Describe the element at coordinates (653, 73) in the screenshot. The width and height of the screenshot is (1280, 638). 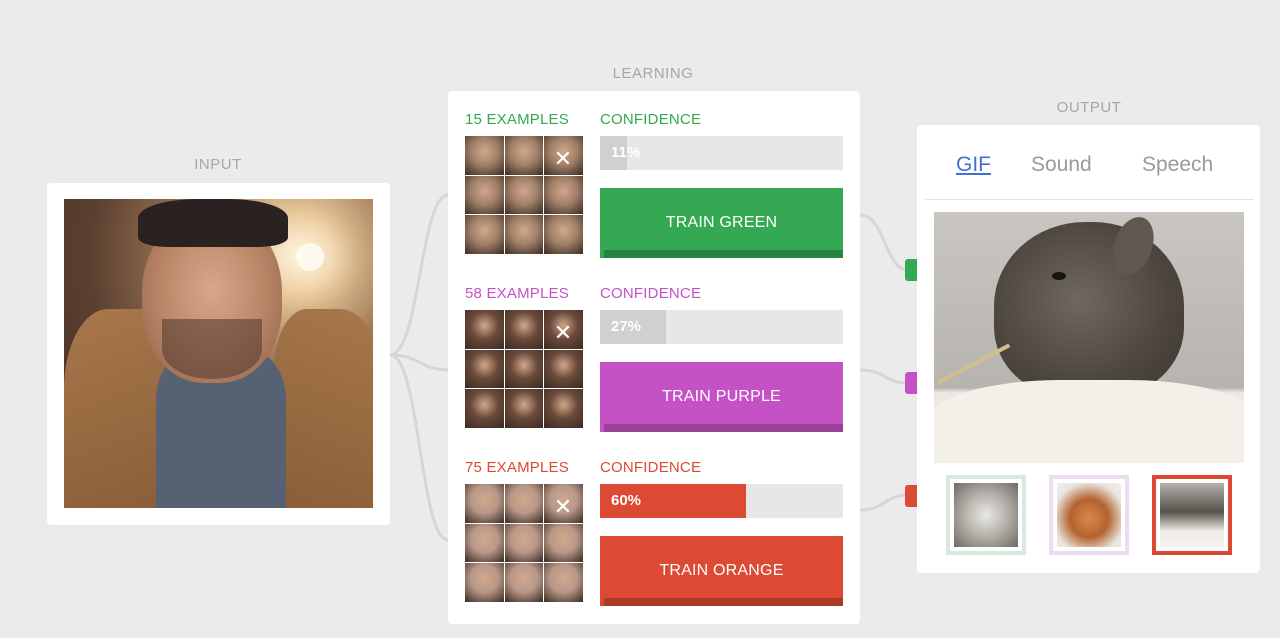
I see `learning-title: LEARNING` at that location.